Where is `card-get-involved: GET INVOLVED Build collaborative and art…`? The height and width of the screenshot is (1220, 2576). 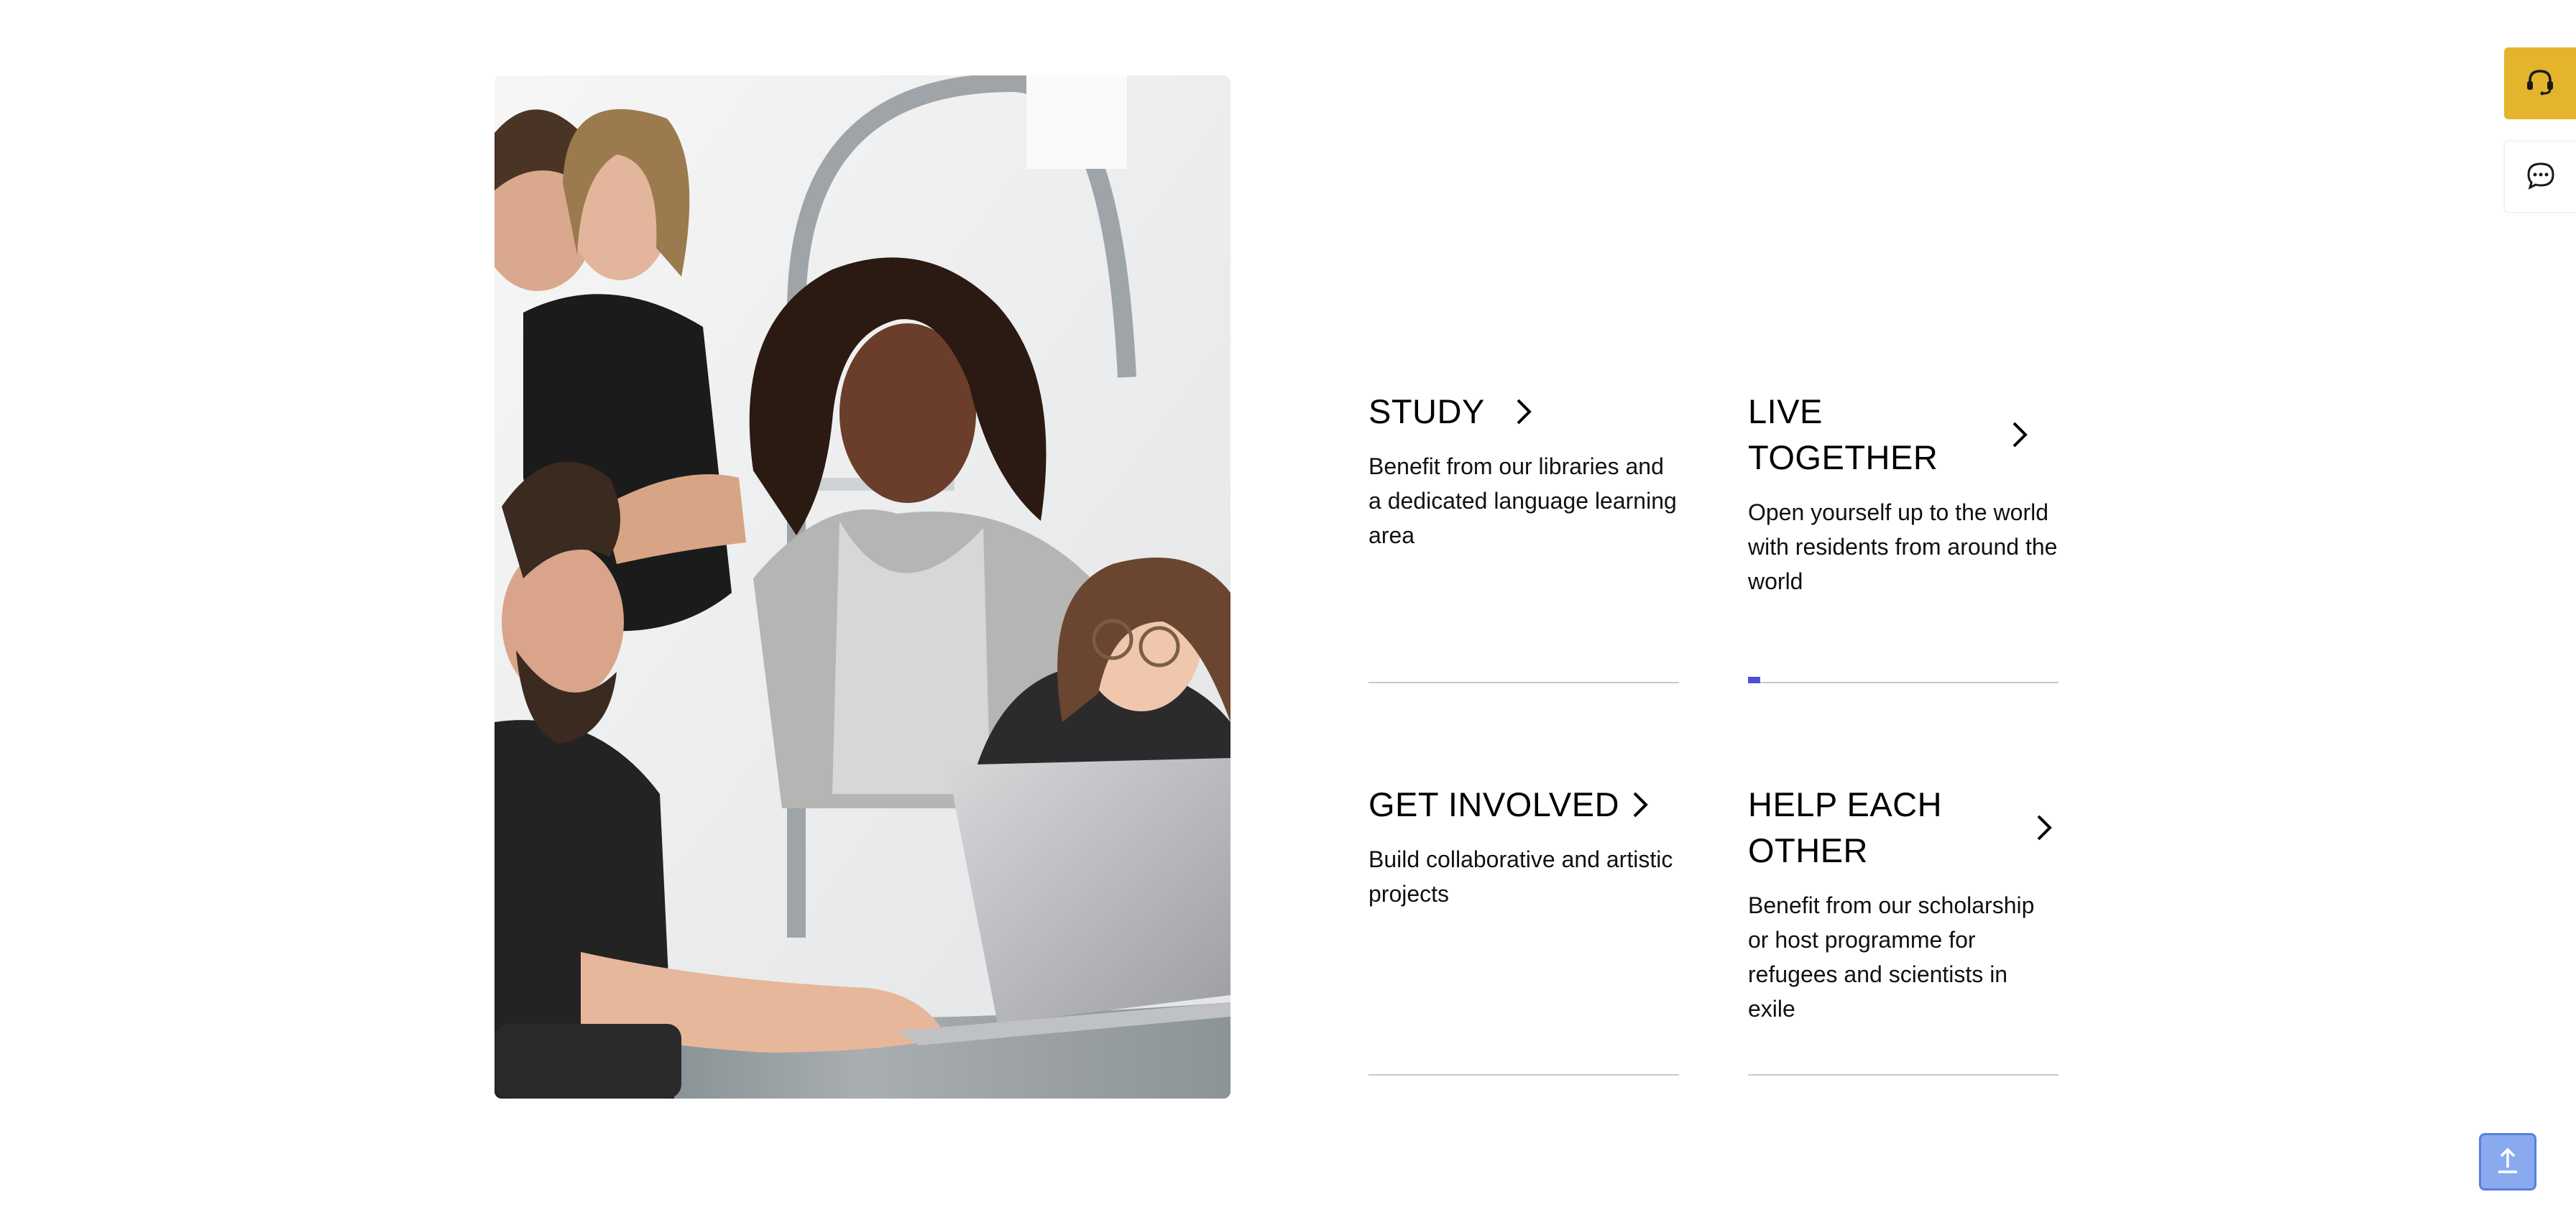
card-get-involved: GET INVOLVED Build collaborative and art… is located at coordinates (1523, 929).